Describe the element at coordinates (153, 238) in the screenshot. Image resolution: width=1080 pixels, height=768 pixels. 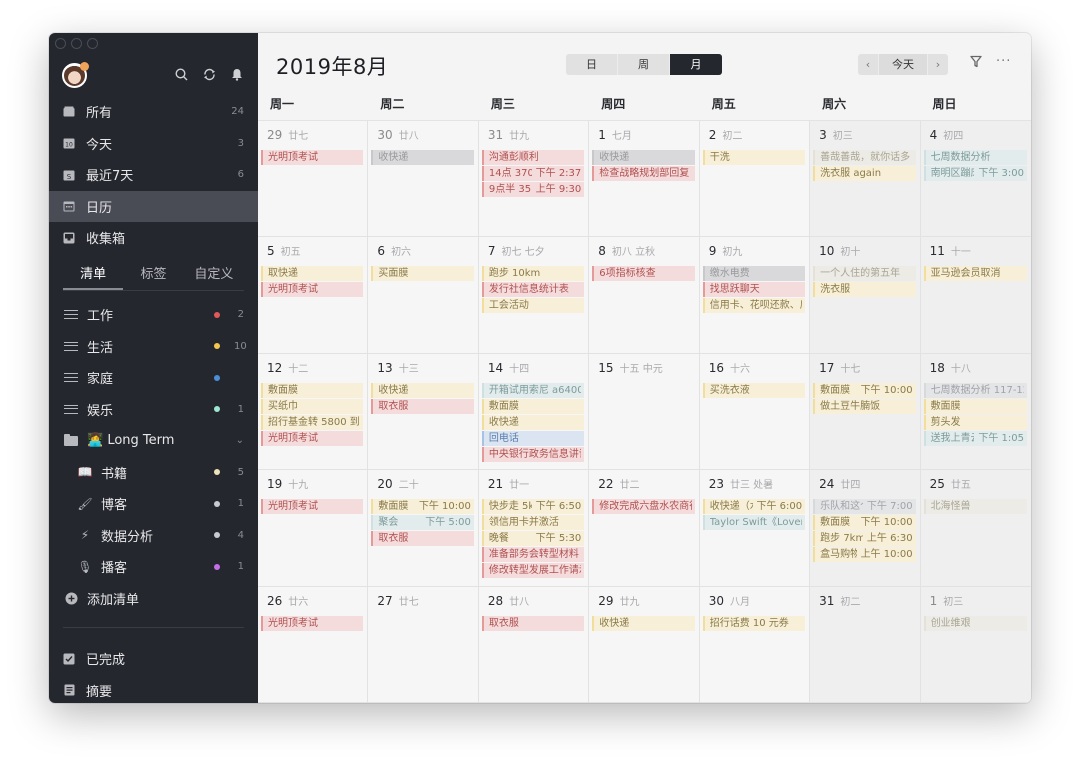
I see `sidebar-item-inbox: 收集箱` at that location.